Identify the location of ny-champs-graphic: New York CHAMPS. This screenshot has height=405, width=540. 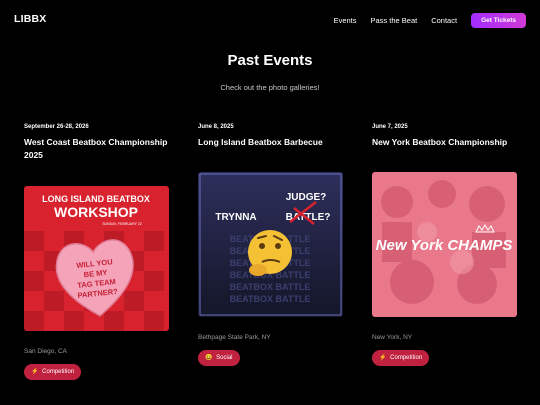
(444, 244).